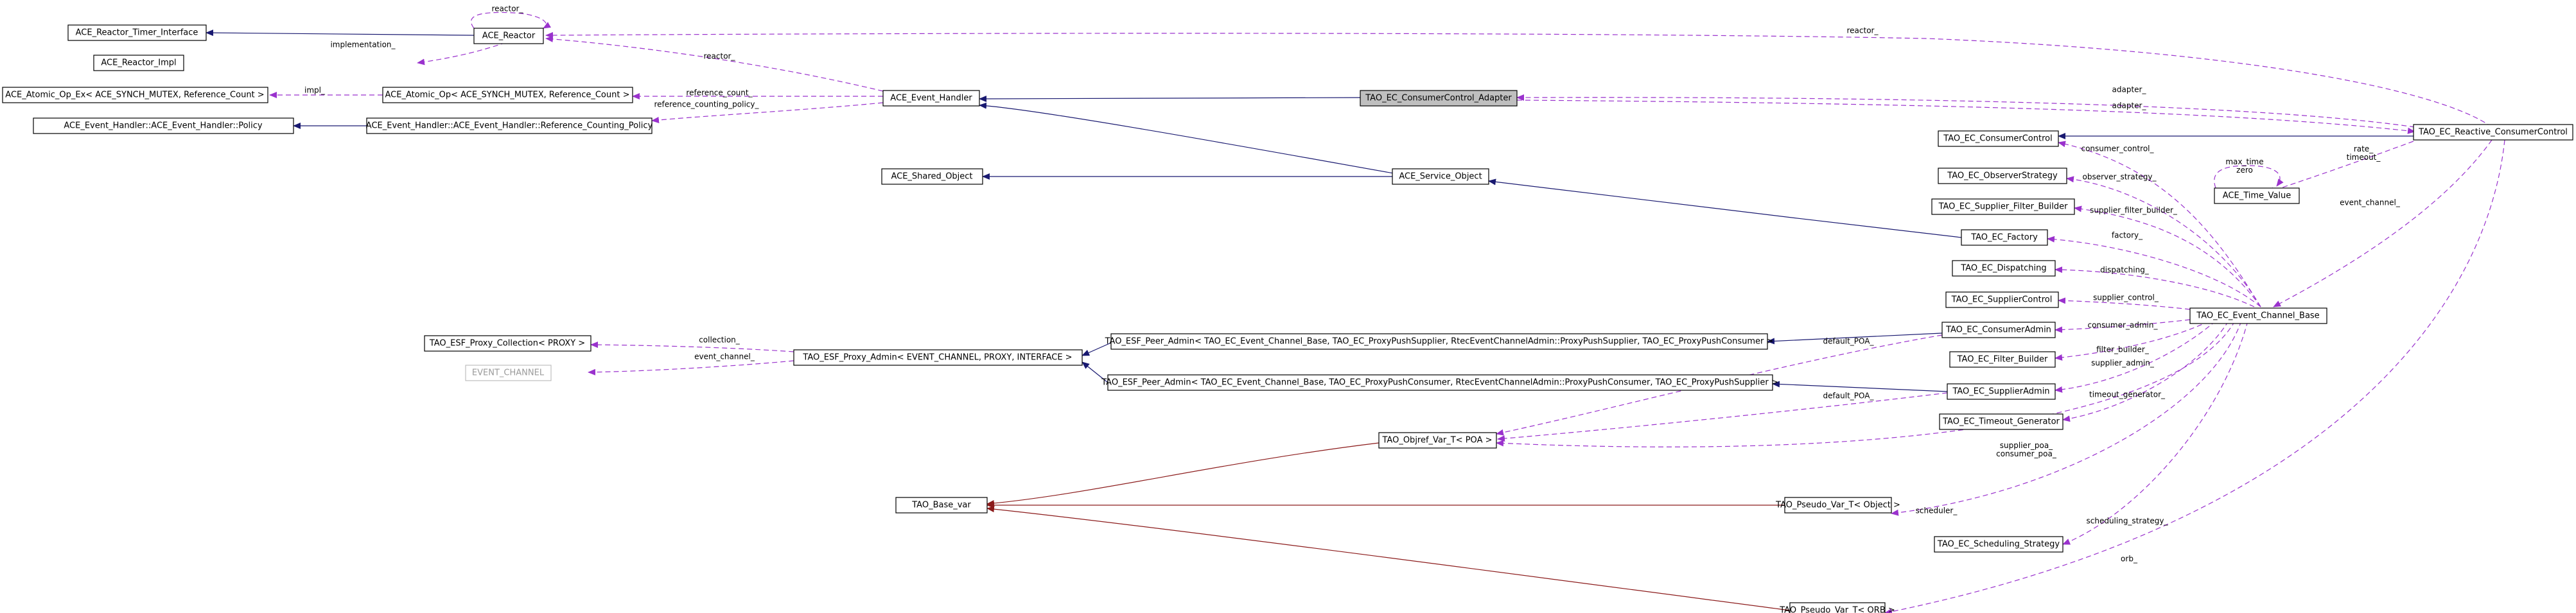 Image resolution: width=2576 pixels, height=613 pixels. Describe the element at coordinates (2383, 223) in the screenshot. I see `edge-event-channel-rcc` at that location.